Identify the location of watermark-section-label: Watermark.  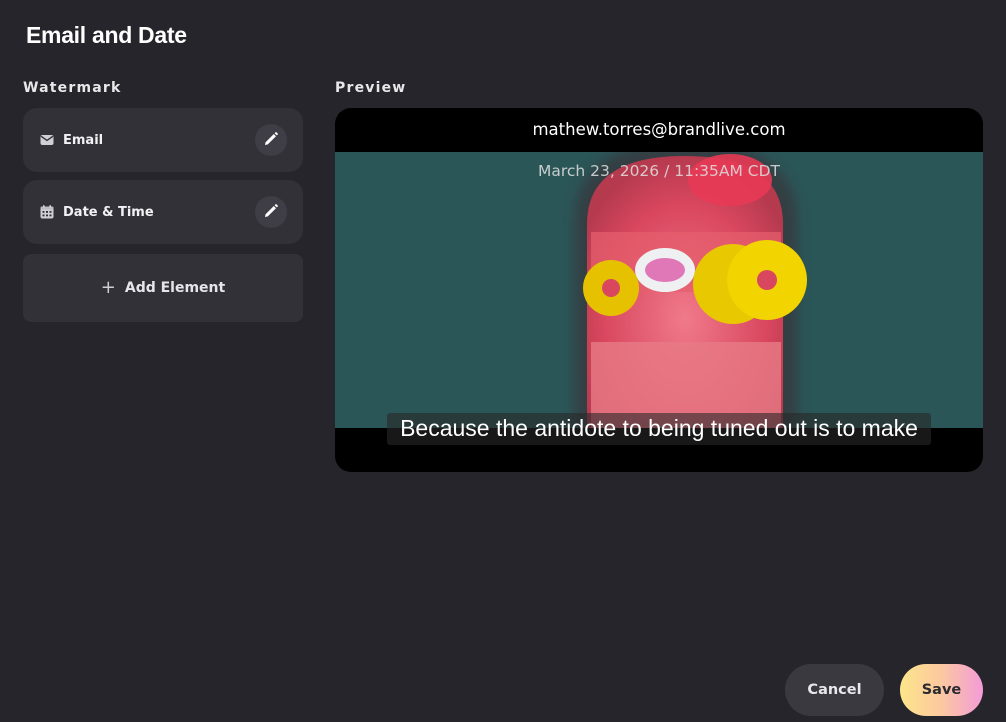
(72, 88).